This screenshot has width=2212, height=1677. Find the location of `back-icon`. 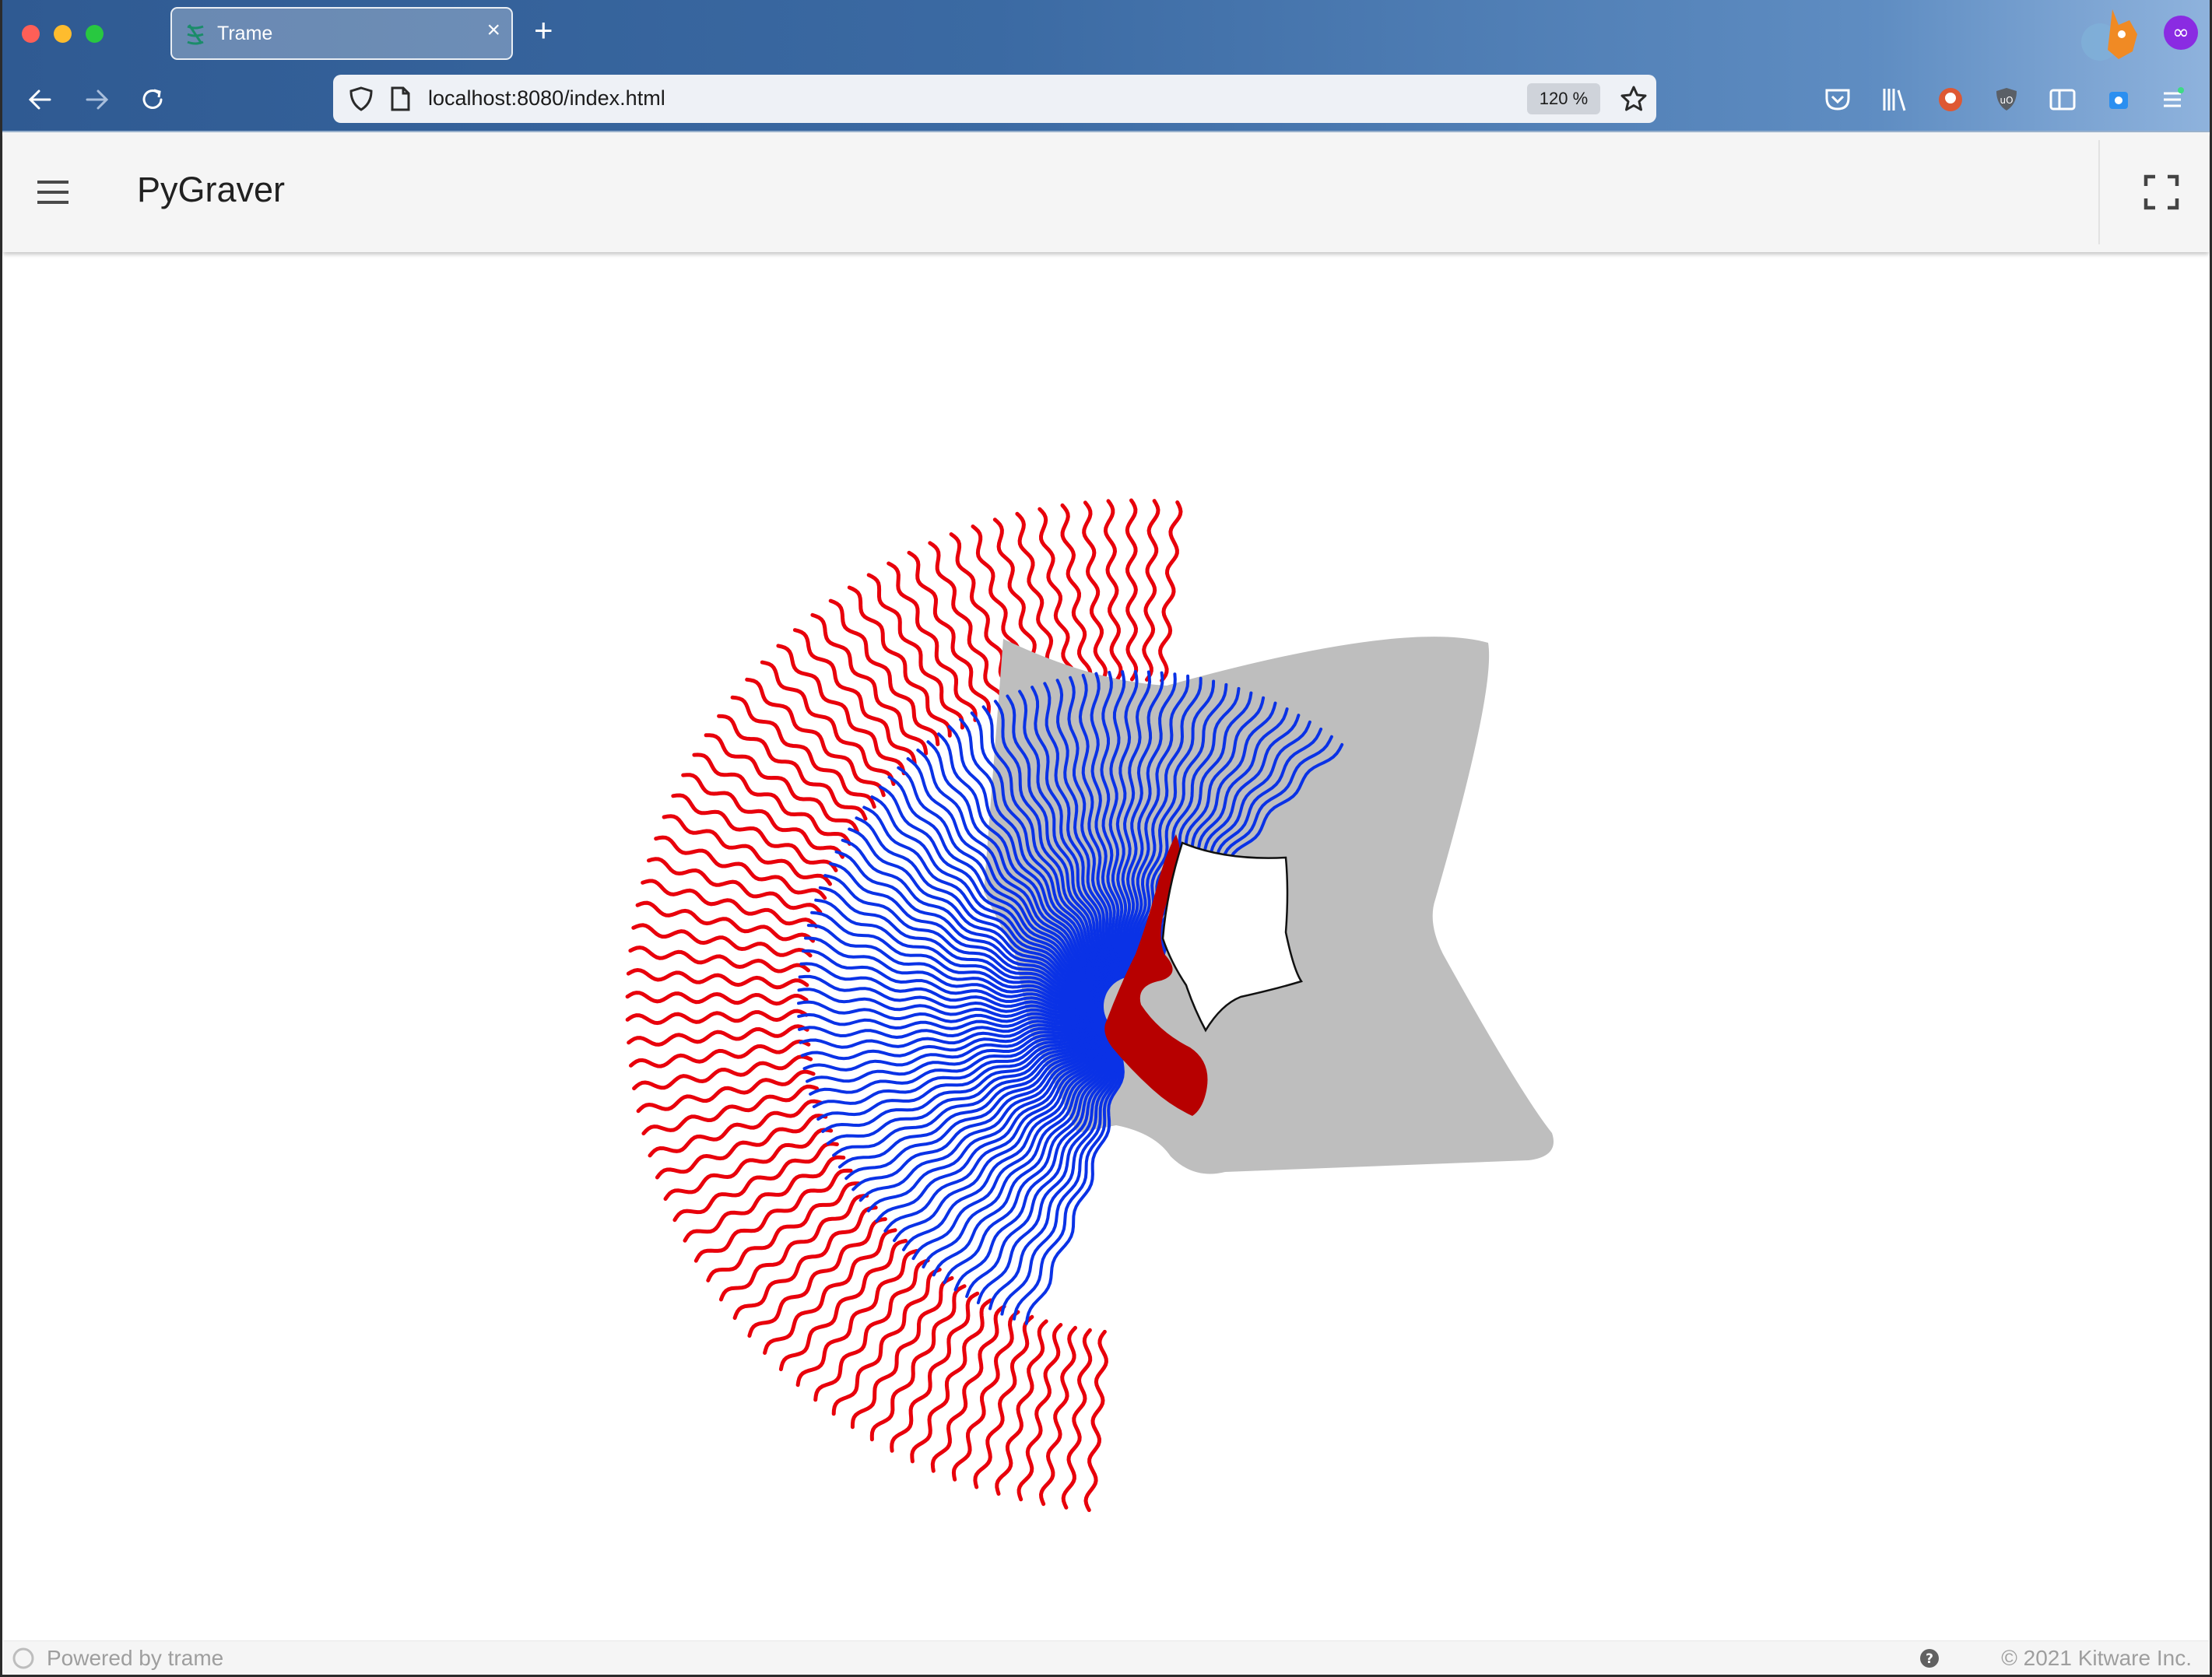

back-icon is located at coordinates (40, 99).